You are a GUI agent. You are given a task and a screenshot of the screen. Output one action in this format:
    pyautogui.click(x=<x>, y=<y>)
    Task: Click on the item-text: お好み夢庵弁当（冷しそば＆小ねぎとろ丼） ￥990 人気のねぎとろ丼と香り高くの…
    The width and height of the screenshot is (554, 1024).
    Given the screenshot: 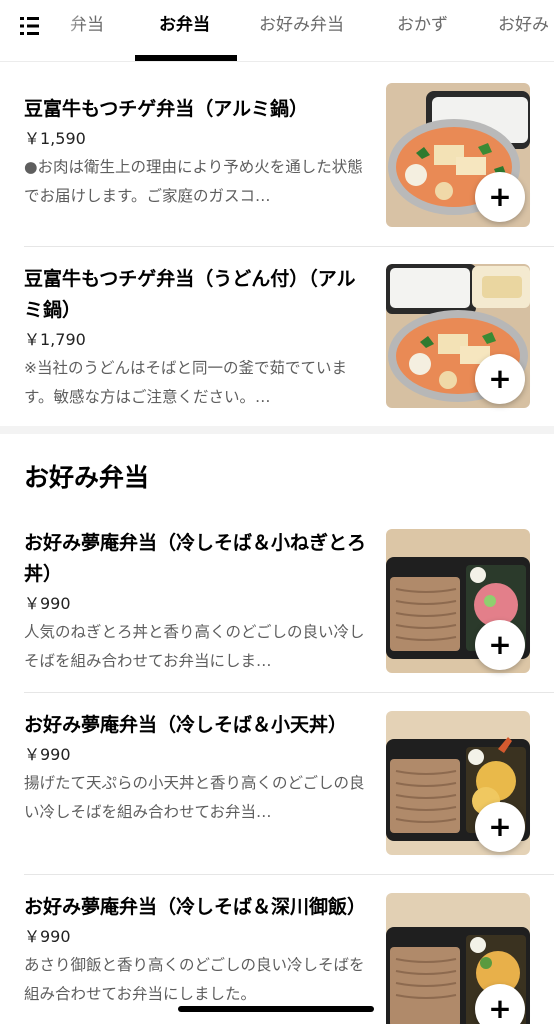 What is the action you would take?
    pyautogui.click(x=199, y=602)
    